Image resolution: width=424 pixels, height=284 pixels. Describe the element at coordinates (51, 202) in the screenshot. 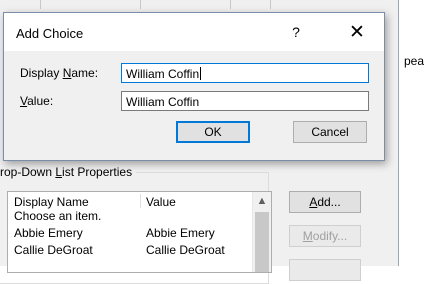

I see `column-header-display-name: Display Name` at that location.